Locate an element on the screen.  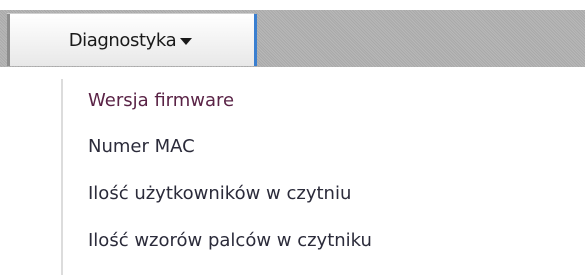
diagnostyka-menu-button: Diagnostyka is located at coordinates (132, 39).